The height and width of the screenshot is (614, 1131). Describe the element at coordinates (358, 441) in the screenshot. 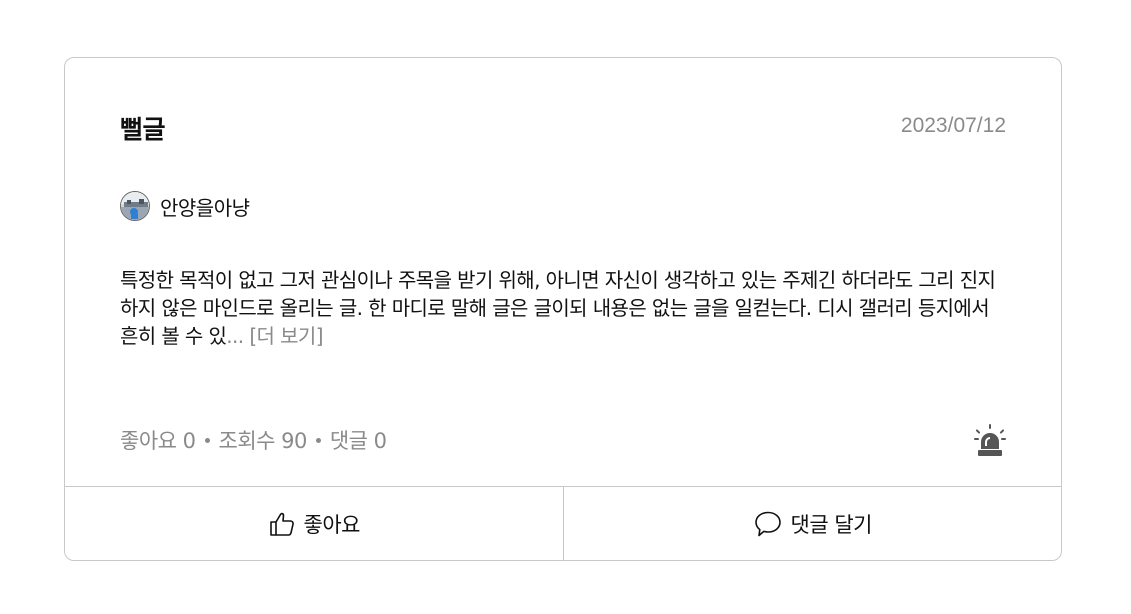

I see `comment-count: 댓글 0` at that location.